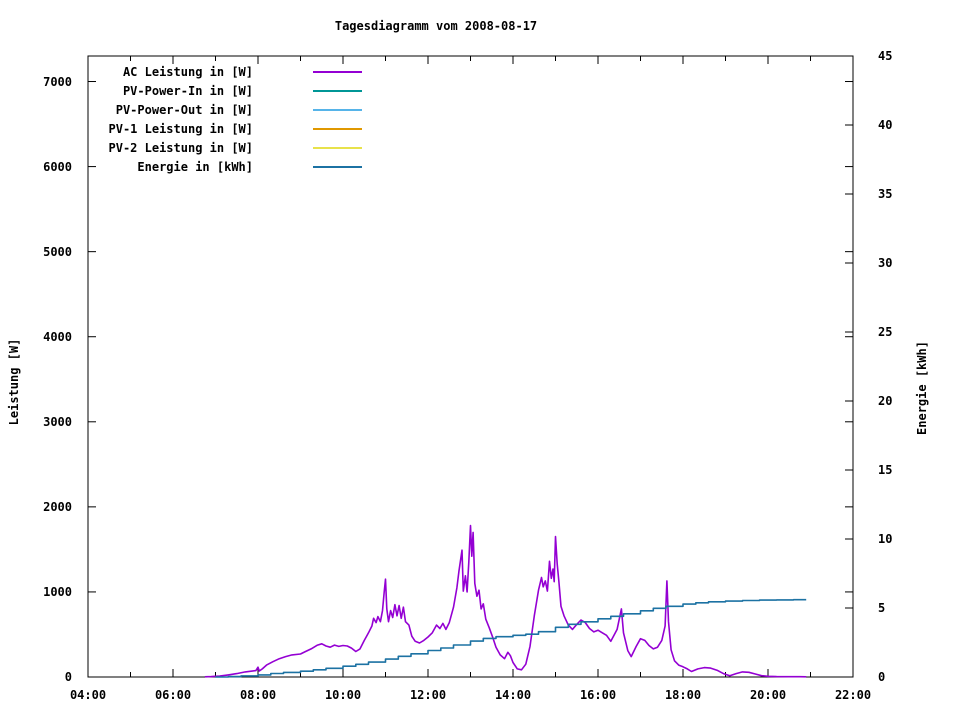 Image resolution: width=960 pixels, height=720 pixels. Describe the element at coordinates (885, 263) in the screenshot. I see `y2-axis-tick-label: 30` at that location.